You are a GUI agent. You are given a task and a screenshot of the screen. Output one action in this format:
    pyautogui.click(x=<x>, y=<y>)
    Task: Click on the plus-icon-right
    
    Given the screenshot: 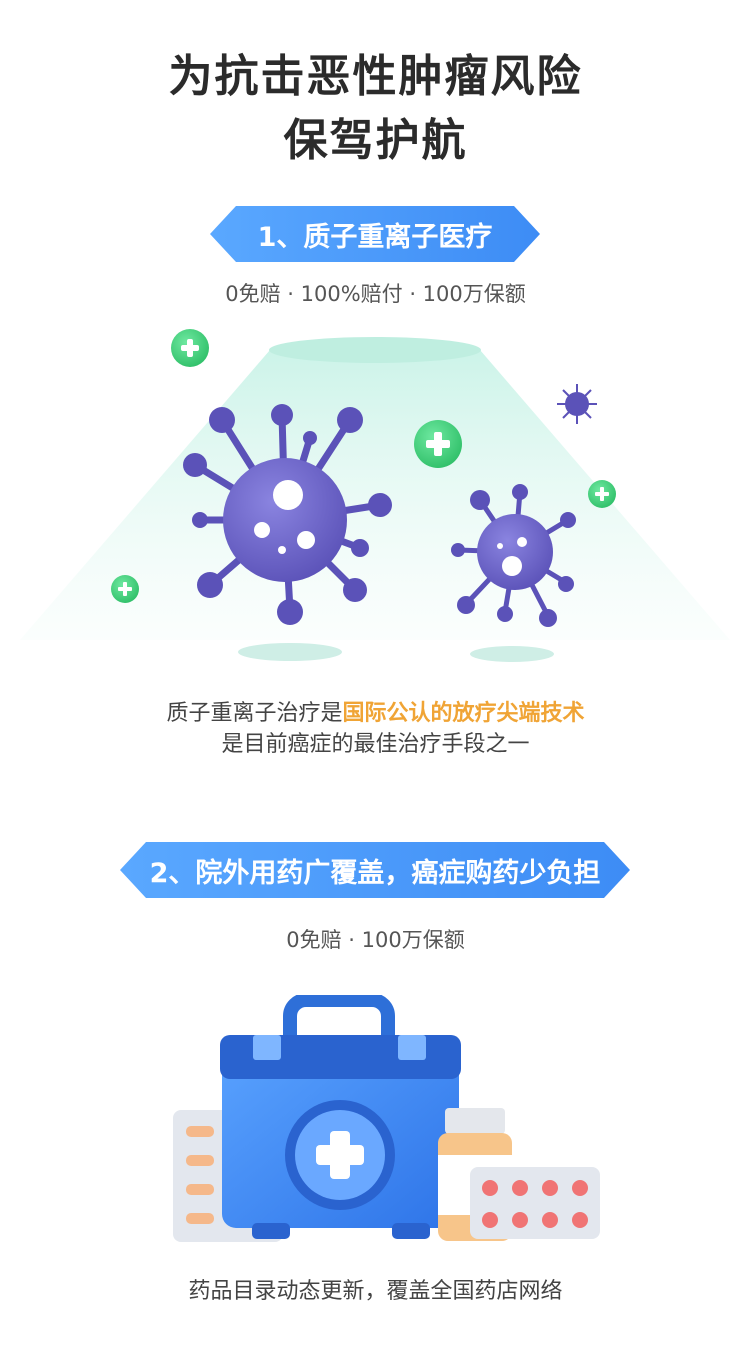 What is the action you would take?
    pyautogui.click(x=602, y=494)
    